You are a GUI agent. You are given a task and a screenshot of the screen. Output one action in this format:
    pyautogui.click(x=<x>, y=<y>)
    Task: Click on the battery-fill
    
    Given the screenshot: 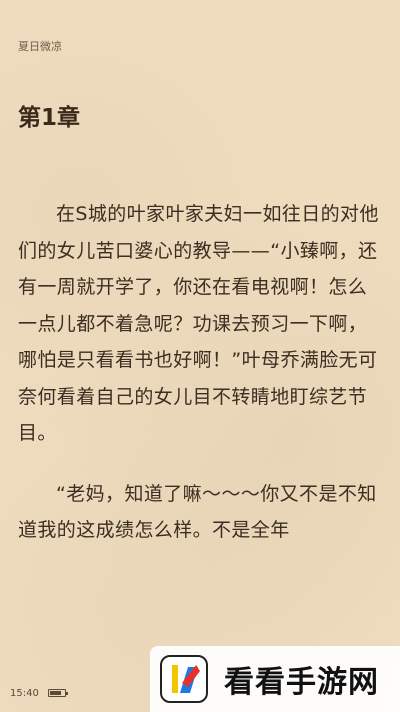 What is the action you would take?
    pyautogui.click(x=56, y=693)
    